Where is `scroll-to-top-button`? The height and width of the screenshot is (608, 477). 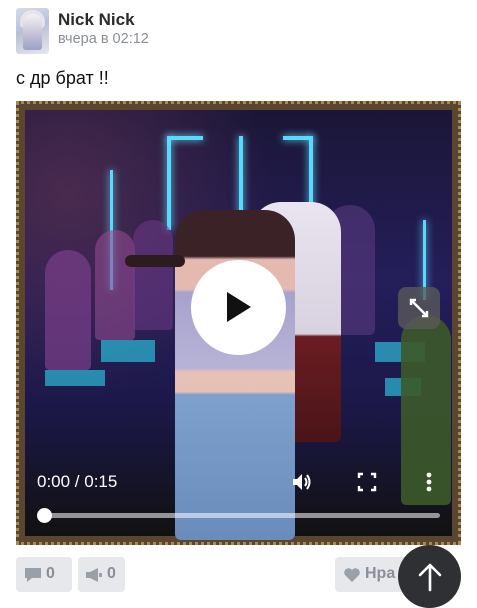
scroll-to-top-button is located at coordinates (429, 576).